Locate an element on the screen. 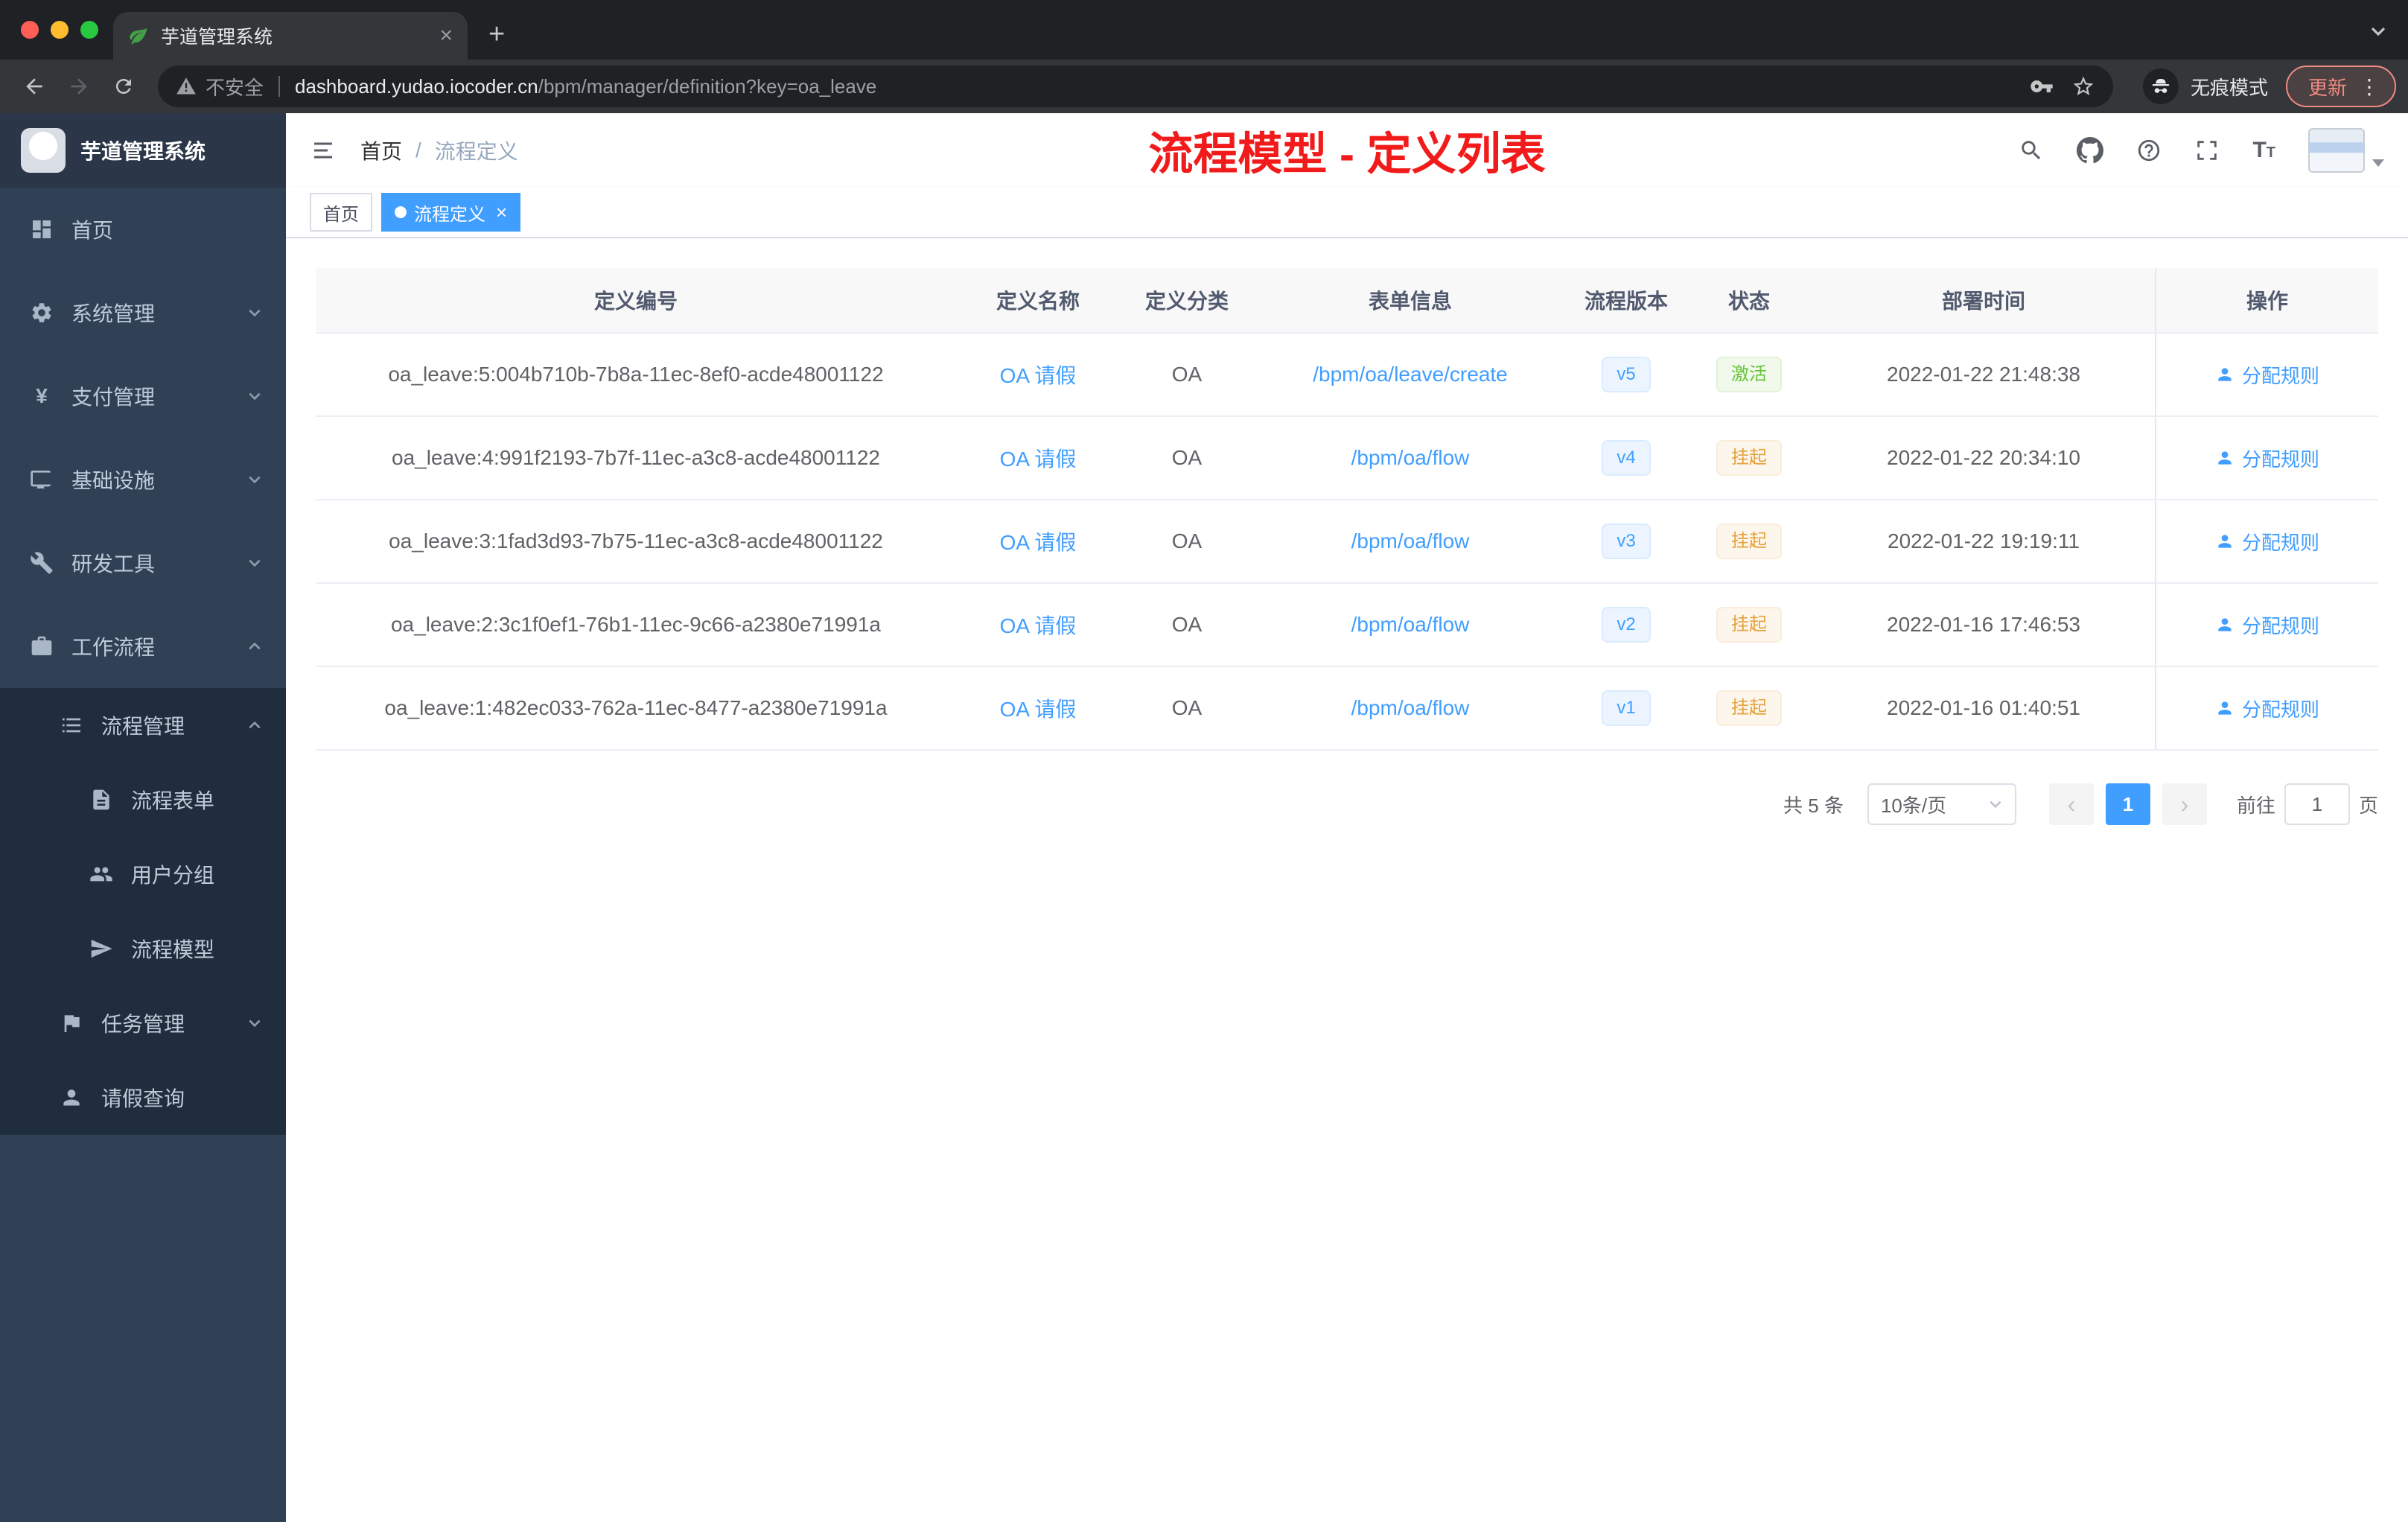  forward-icon is located at coordinates (79, 86).